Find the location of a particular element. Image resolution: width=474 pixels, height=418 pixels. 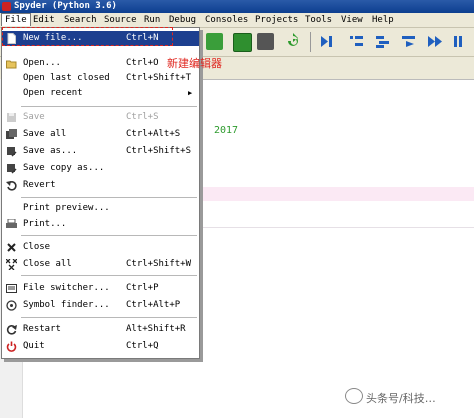

menu-view: View is located at coordinates (352, 20).